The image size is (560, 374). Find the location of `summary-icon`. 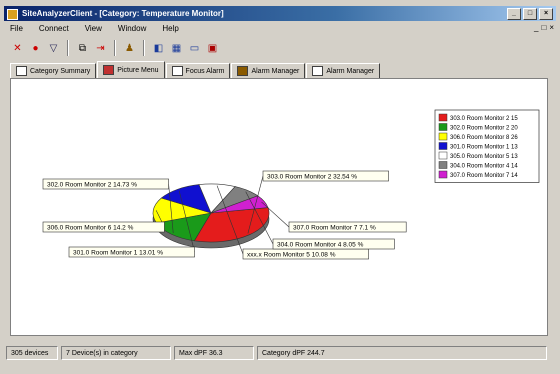

summary-icon is located at coordinates (21, 71).